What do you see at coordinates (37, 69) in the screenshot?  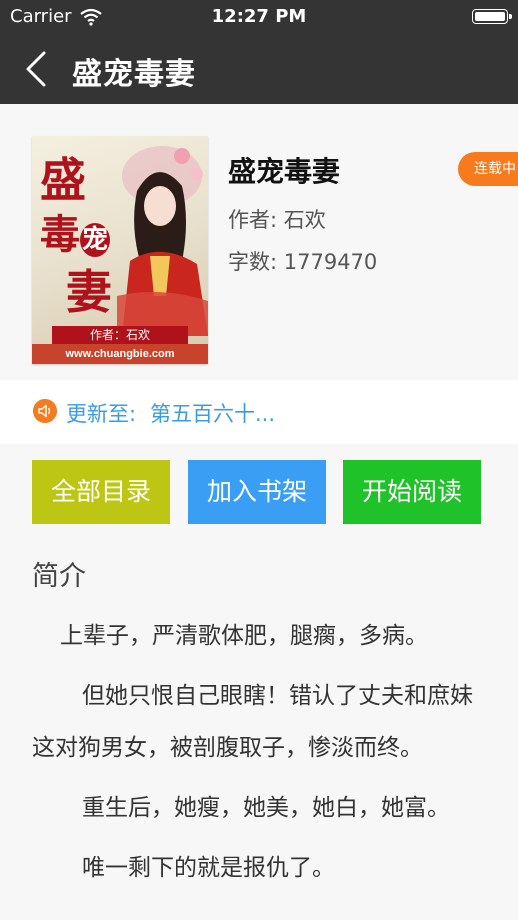 I see `chevron-left-icon` at bounding box center [37, 69].